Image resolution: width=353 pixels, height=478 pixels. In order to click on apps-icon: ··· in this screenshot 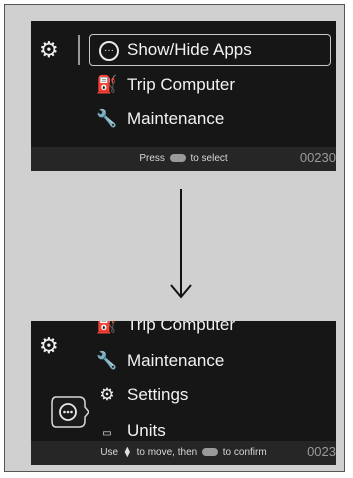, I will do `click(109, 50)`.